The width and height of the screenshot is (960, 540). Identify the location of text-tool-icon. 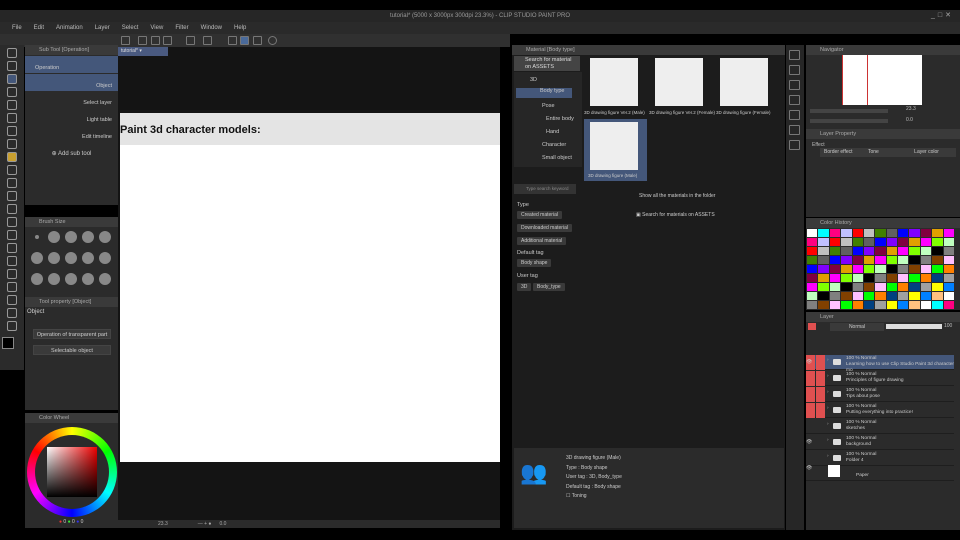
(12, 300).